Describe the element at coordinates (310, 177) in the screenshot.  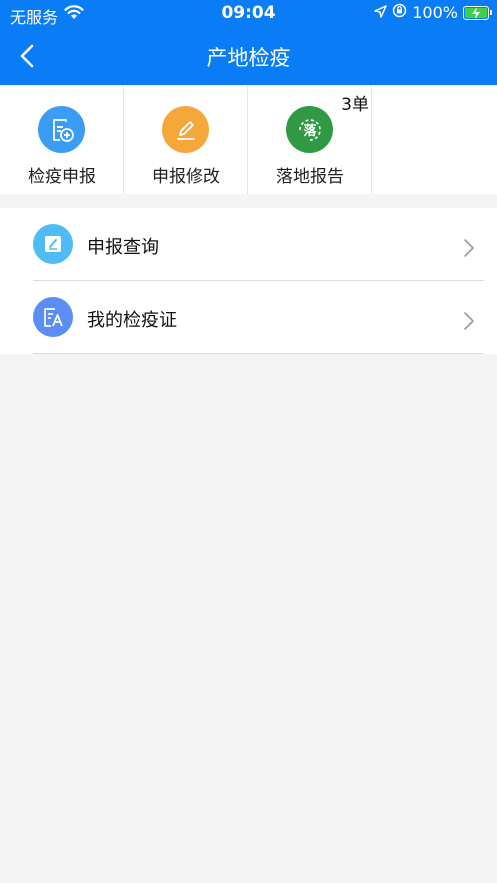
I see `grid-item-label: 落地报告` at that location.